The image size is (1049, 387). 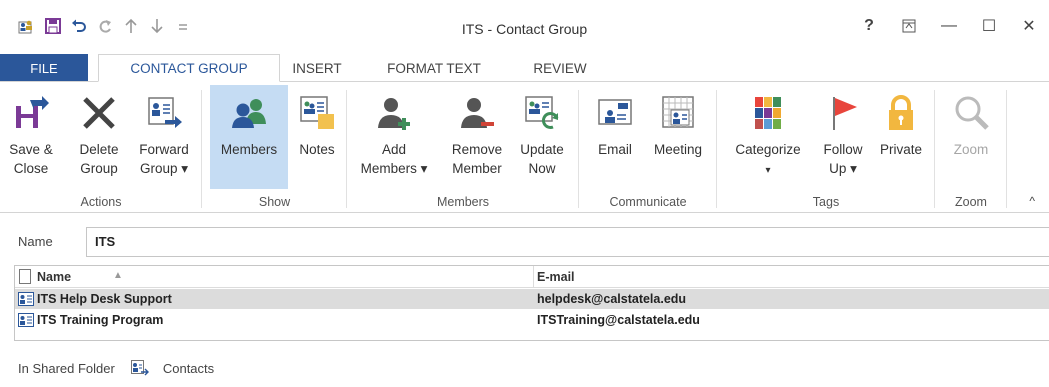 I want to click on update-now-button: Update Now, so click(x=542, y=137).